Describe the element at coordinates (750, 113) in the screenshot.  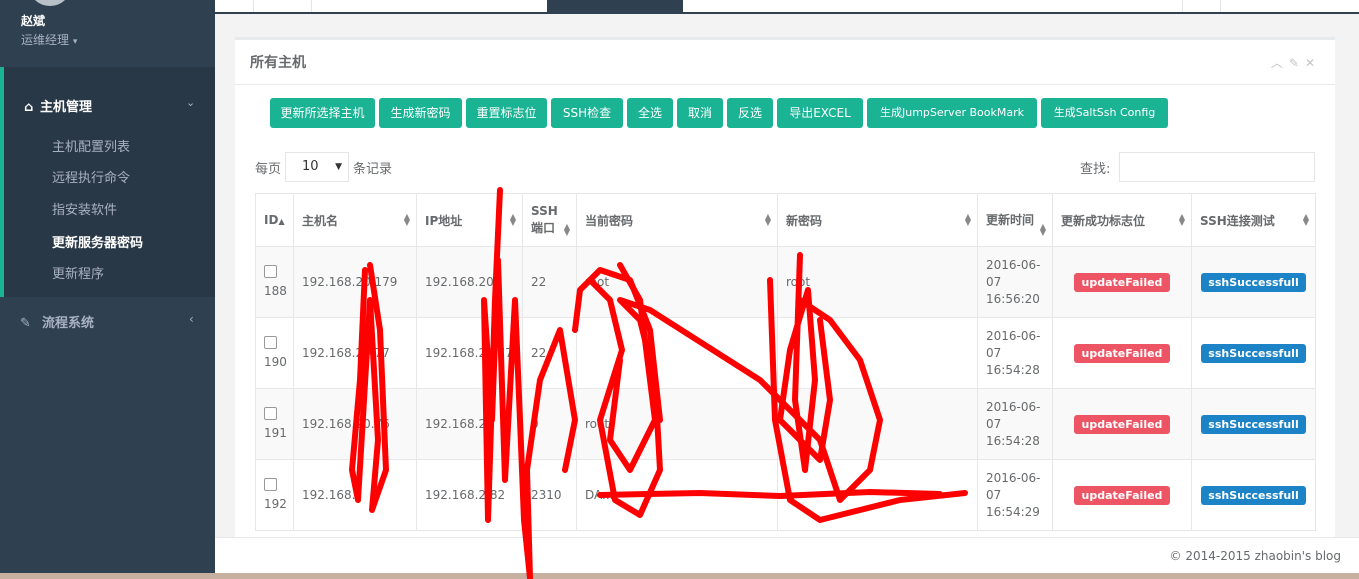
I see `invert-selection-button: 反选` at that location.